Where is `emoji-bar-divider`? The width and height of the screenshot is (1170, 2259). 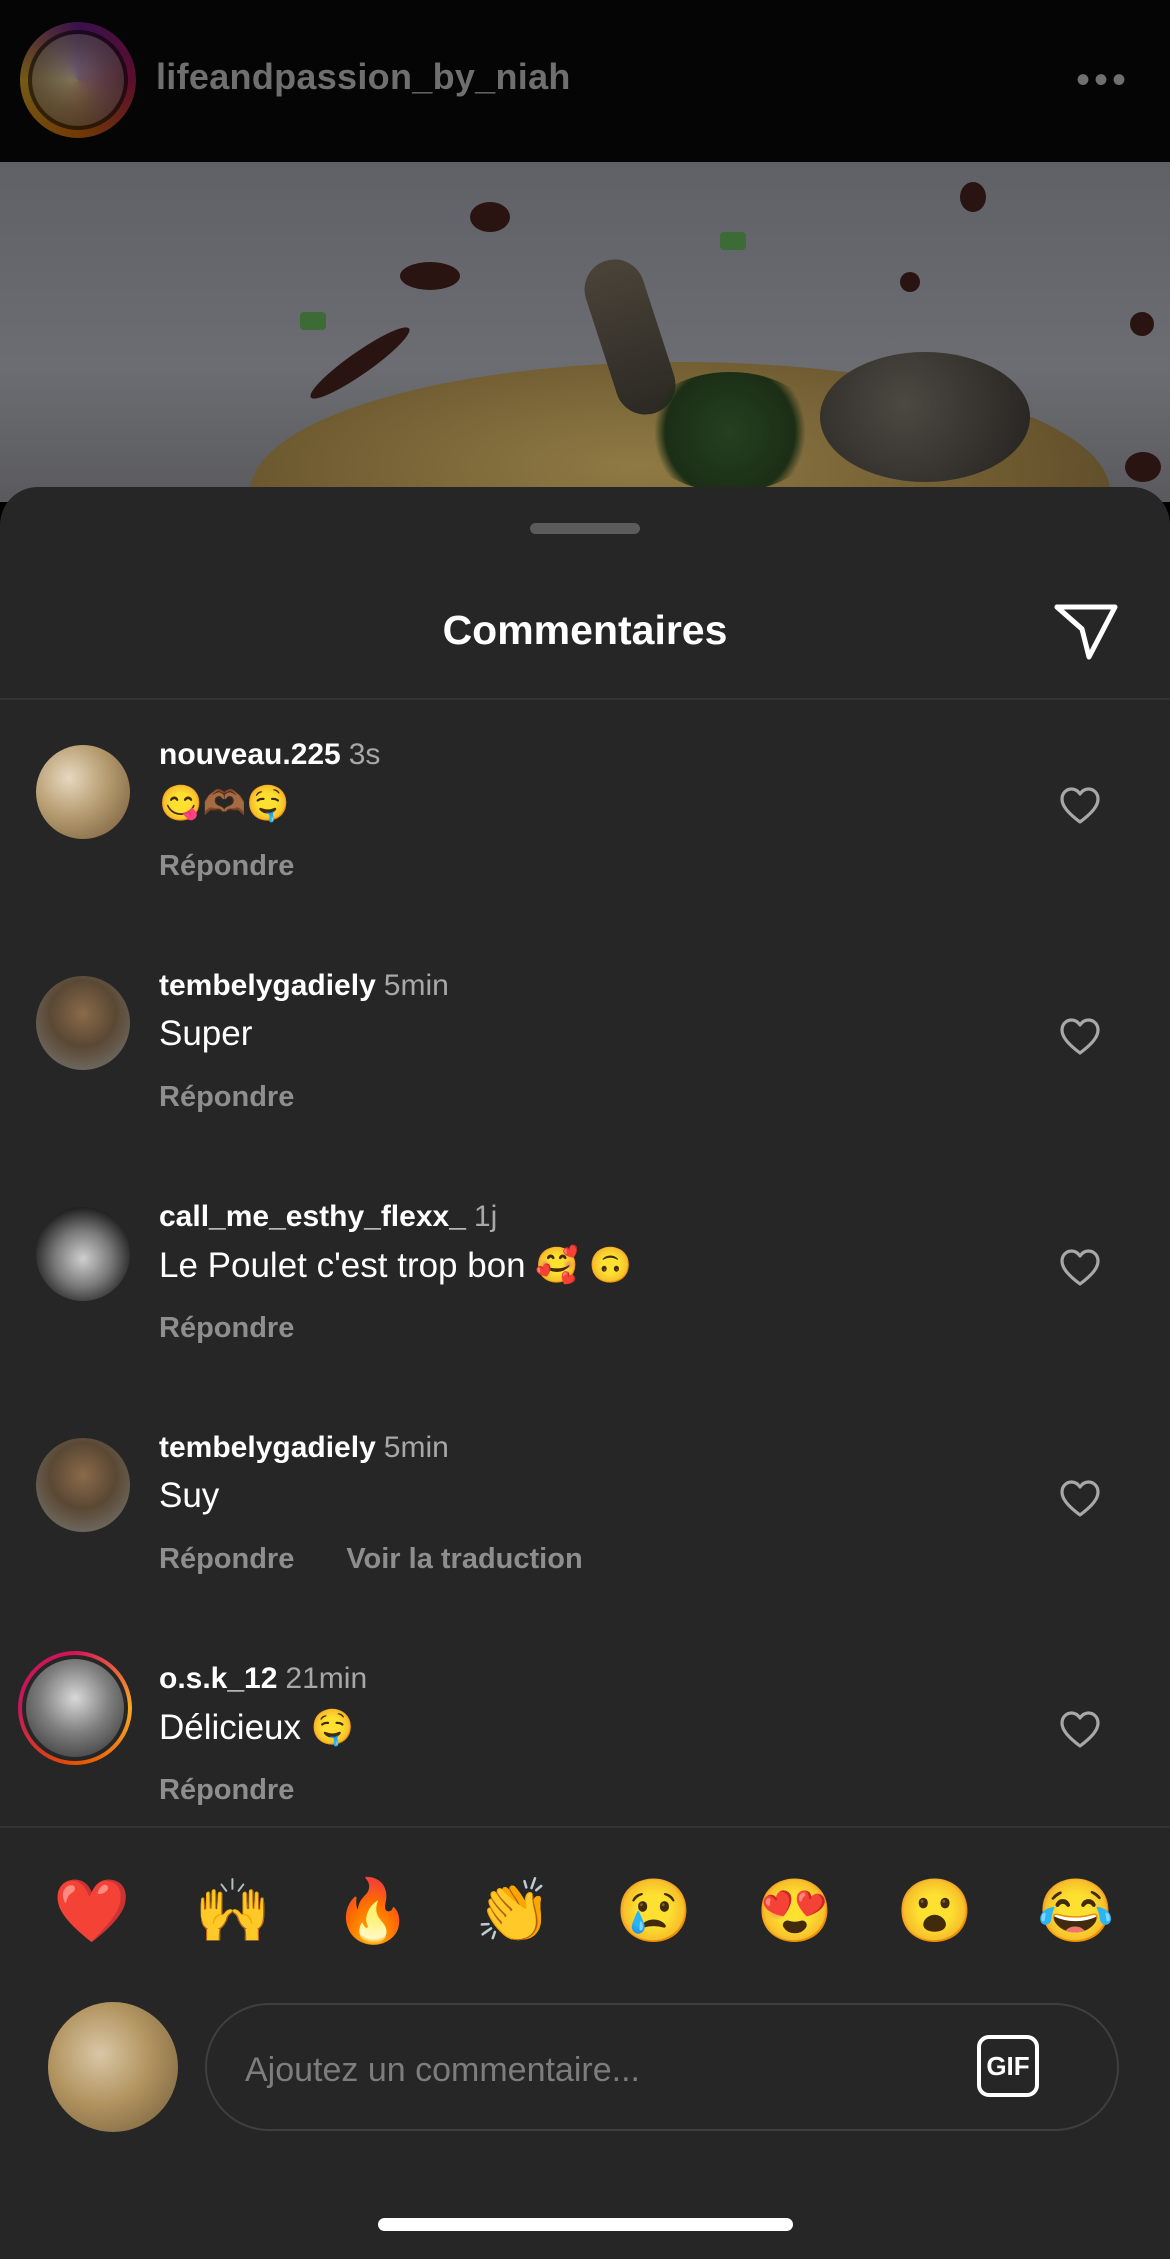
emoji-bar-divider is located at coordinates (585, 1827).